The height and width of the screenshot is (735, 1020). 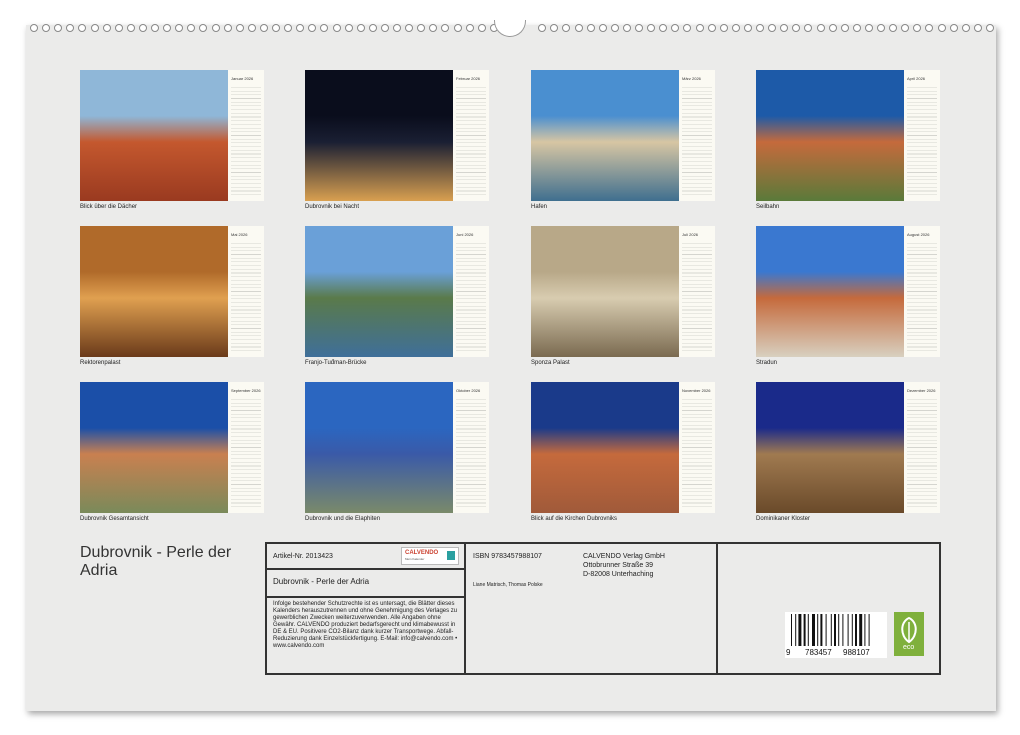 I want to click on photo-caption: Hafen, so click(x=539, y=207).